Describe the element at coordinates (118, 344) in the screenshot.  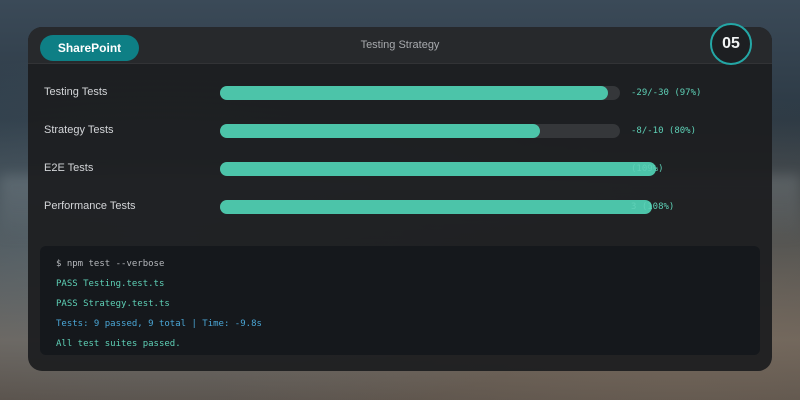
I see `terminal-done-message: All test suites passed.` at that location.